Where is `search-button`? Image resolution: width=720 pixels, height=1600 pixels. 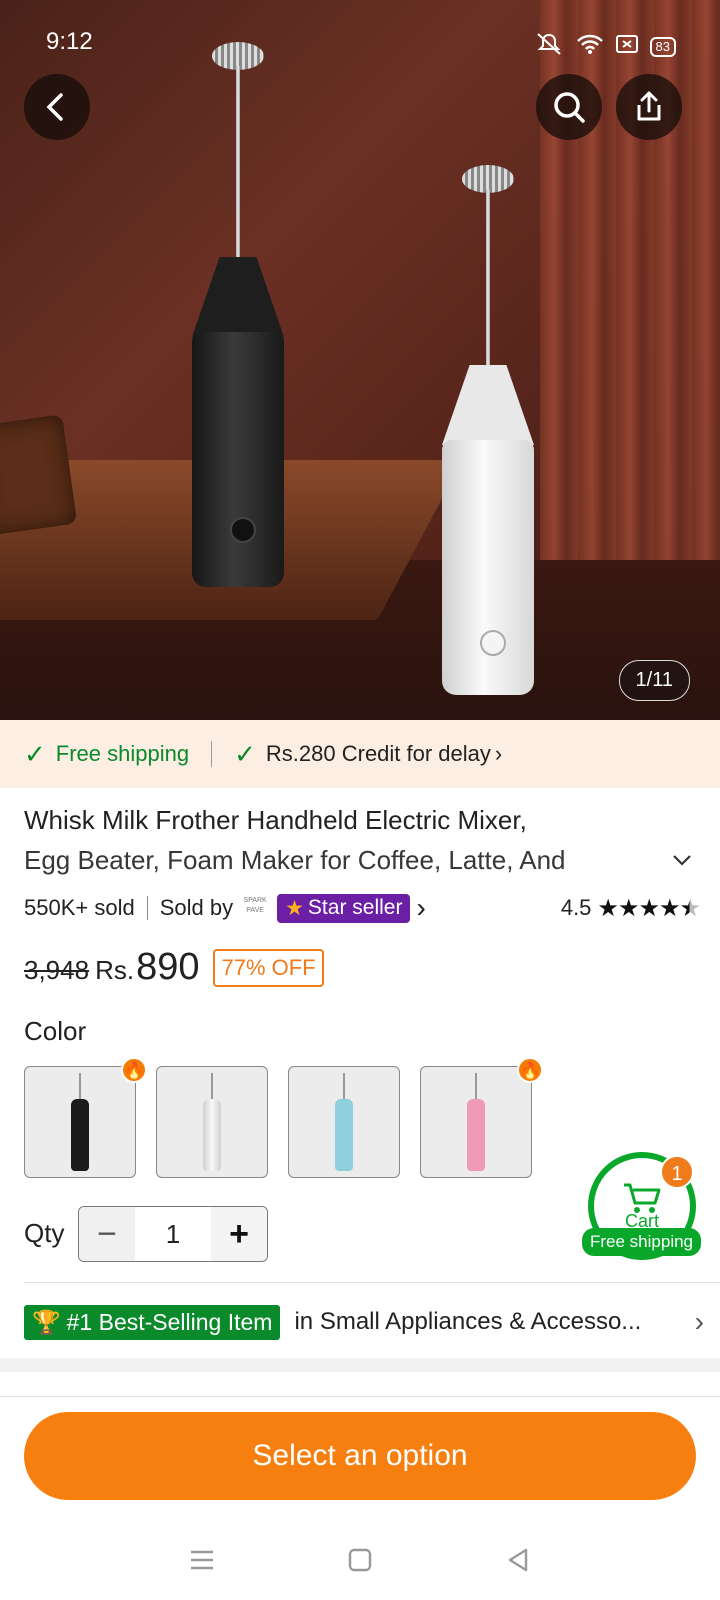 search-button is located at coordinates (569, 107).